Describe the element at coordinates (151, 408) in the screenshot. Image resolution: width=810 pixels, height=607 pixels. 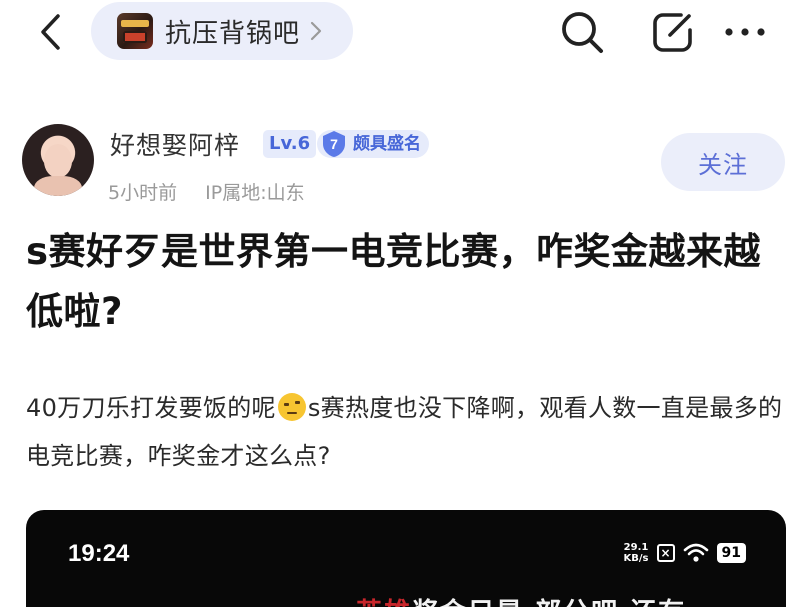
I see `post-body-text-1: 40万刀乐打发要饭的呢` at that location.